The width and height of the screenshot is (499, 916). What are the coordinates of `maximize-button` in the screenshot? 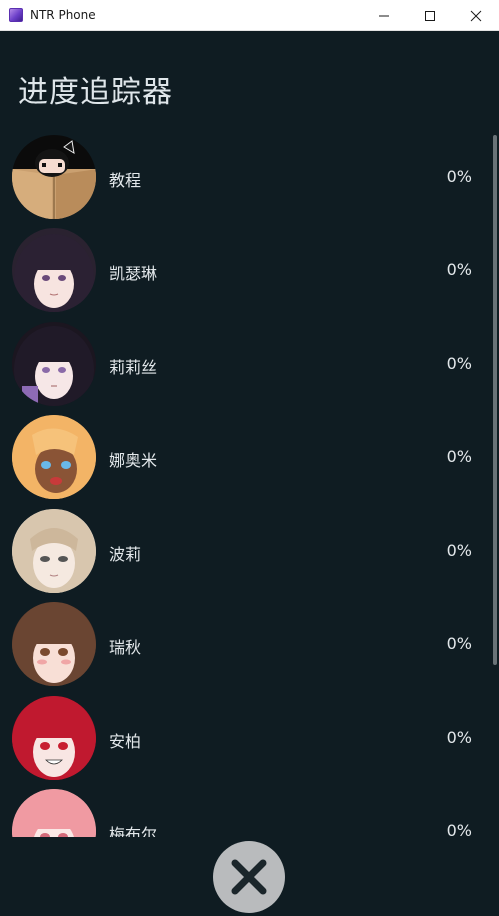 It's located at (430, 15).